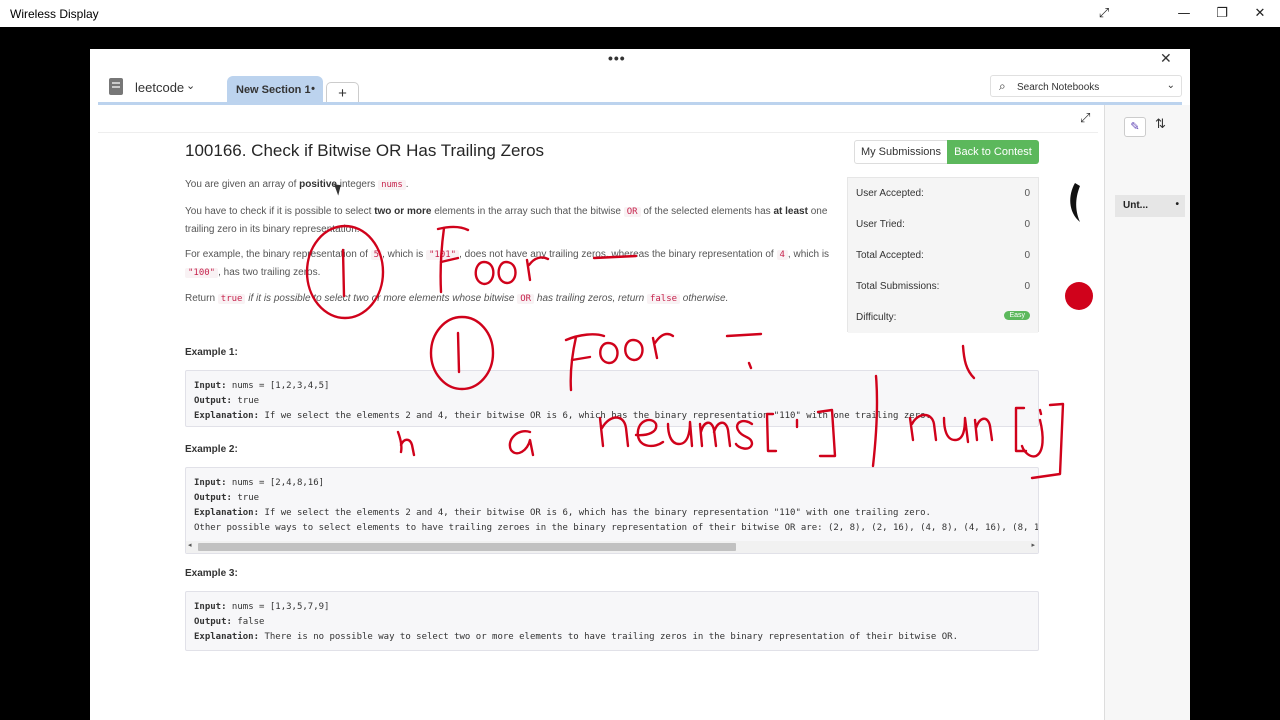  I want to click on stat-label: Total Accepted:, so click(890, 255).